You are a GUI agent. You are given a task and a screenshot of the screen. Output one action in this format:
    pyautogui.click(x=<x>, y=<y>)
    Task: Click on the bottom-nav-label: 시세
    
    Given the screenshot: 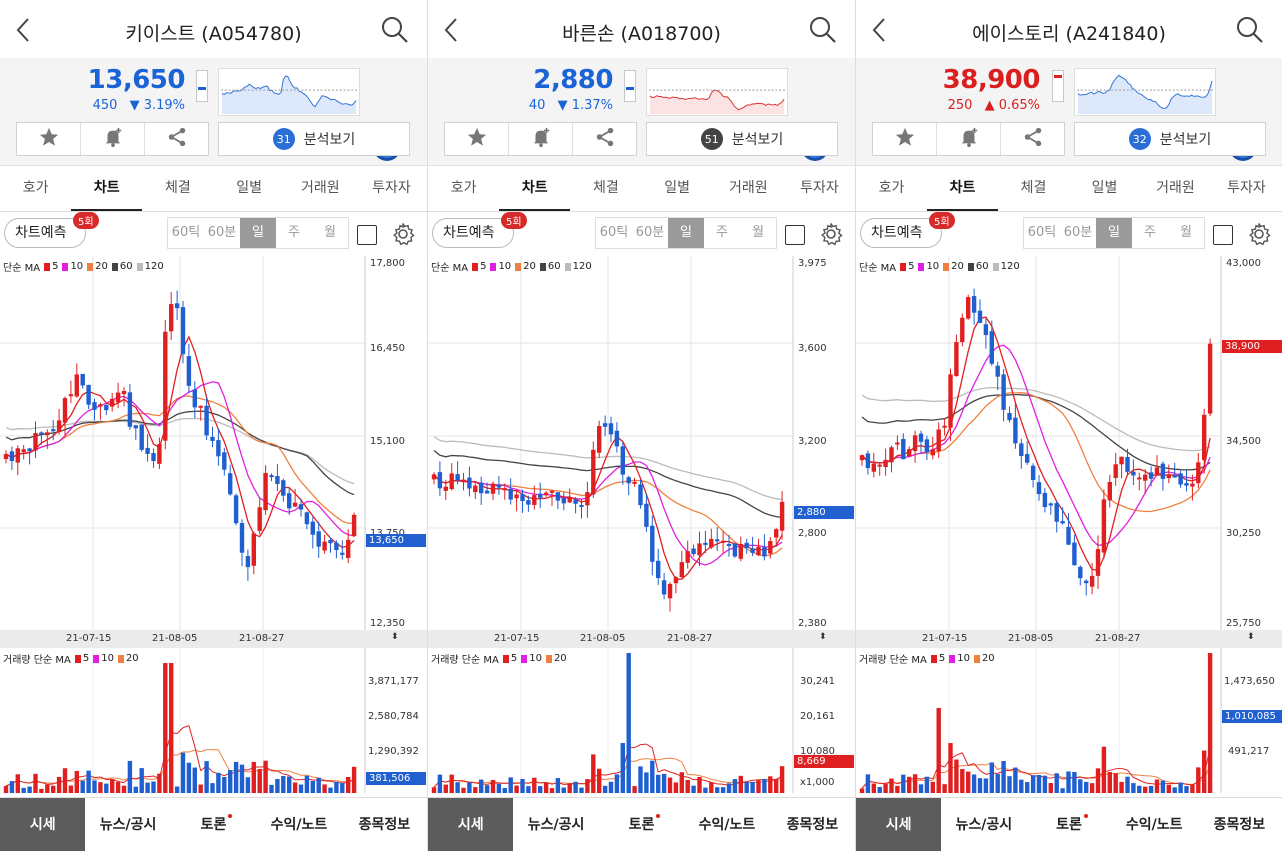 What is the action you would take?
    pyautogui.click(x=898, y=825)
    